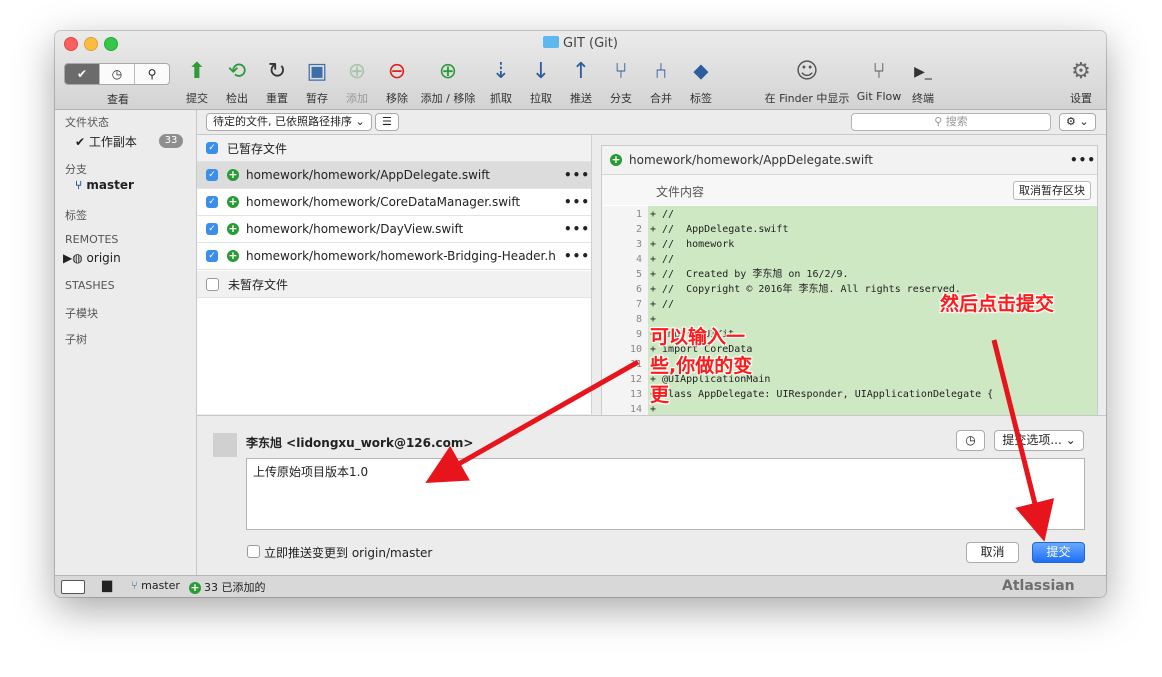 This screenshot has width=1162, height=677. Describe the element at coordinates (698, 337) in the screenshot. I see `annotation-line: 可以输入一` at that location.